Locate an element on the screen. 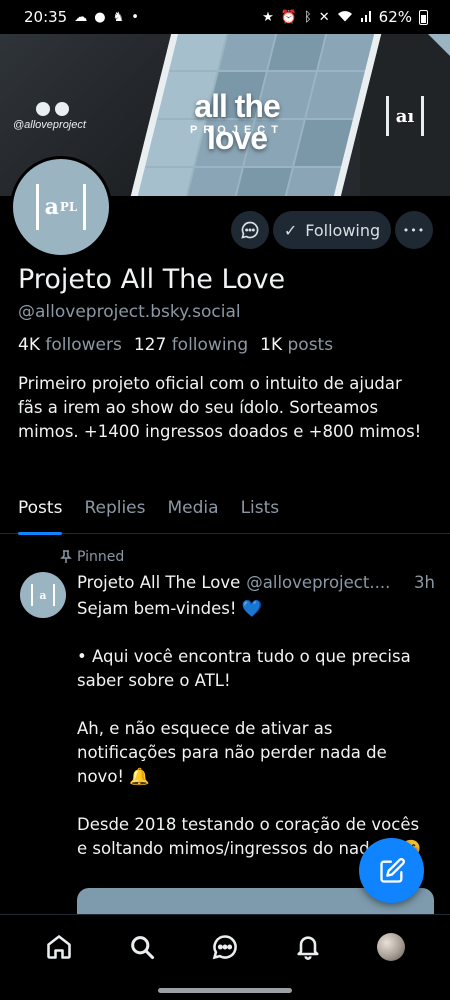 Image resolution: width=450 pixels, height=1000 pixels. banner-handle: @alloveproject is located at coordinates (49, 125).